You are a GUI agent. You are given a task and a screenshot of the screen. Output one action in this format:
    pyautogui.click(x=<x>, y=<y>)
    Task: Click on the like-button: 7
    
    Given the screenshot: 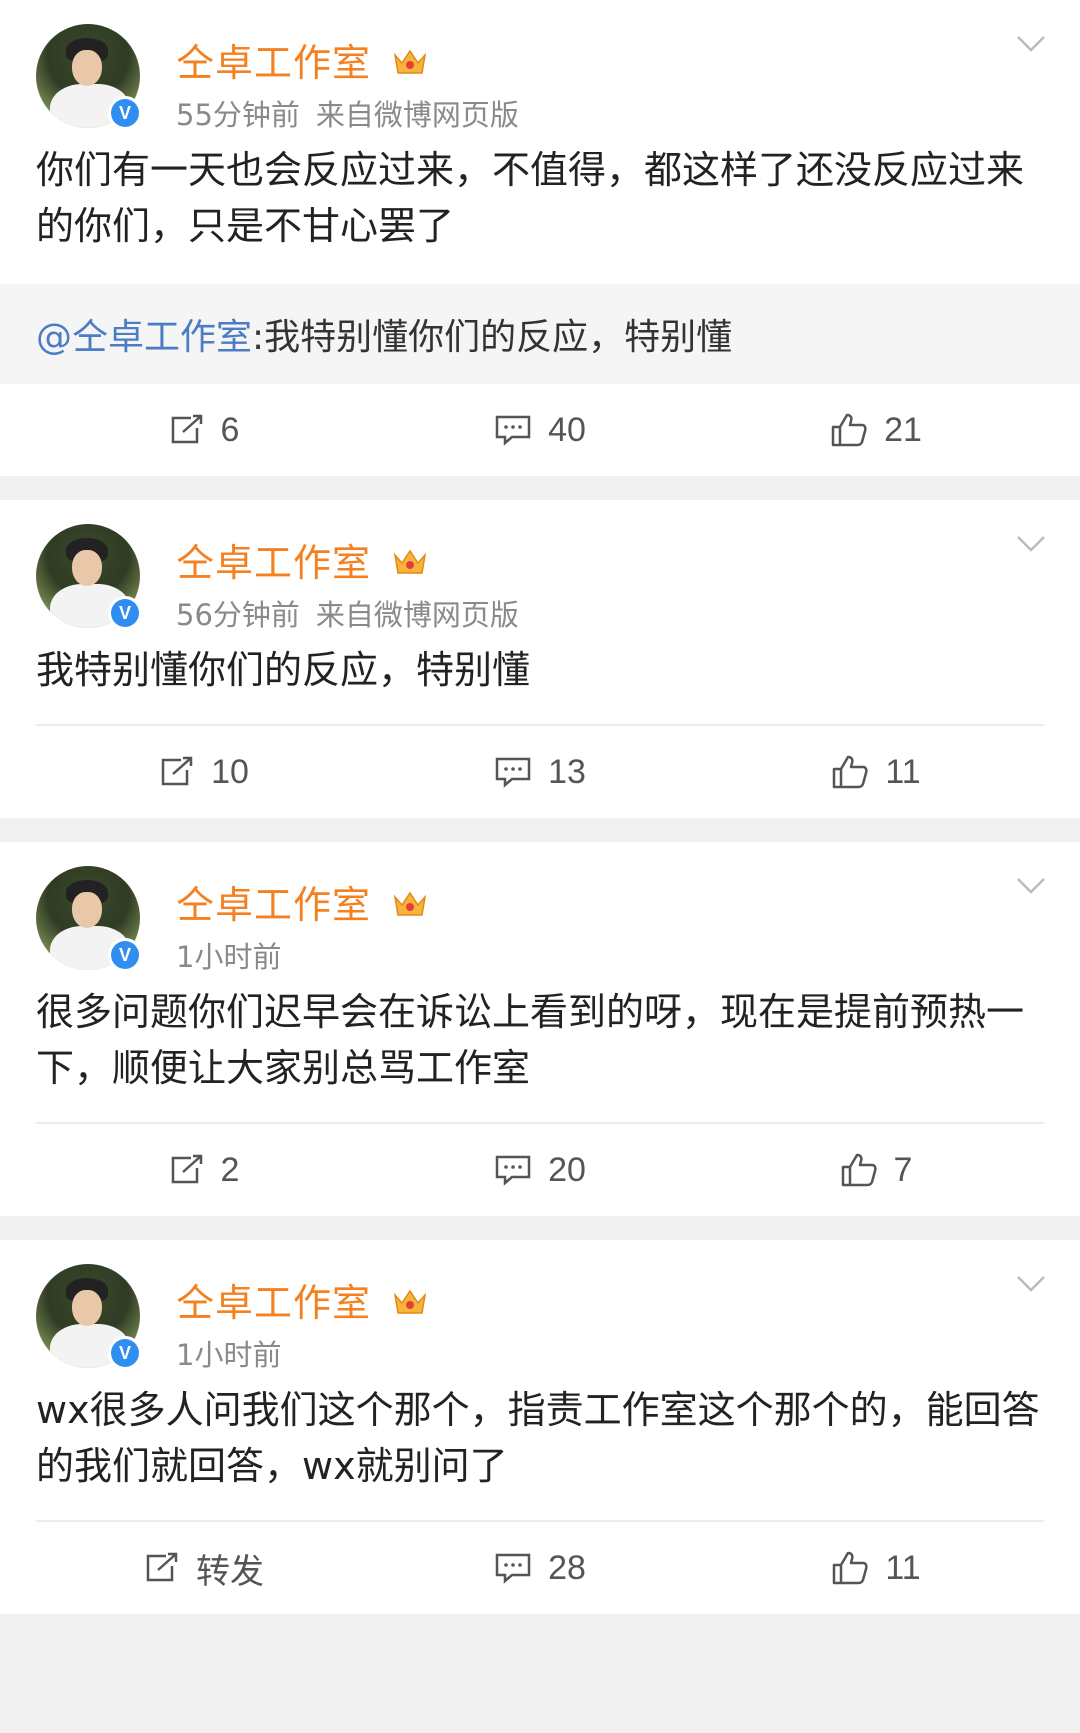 What is the action you would take?
    pyautogui.click(x=876, y=1170)
    